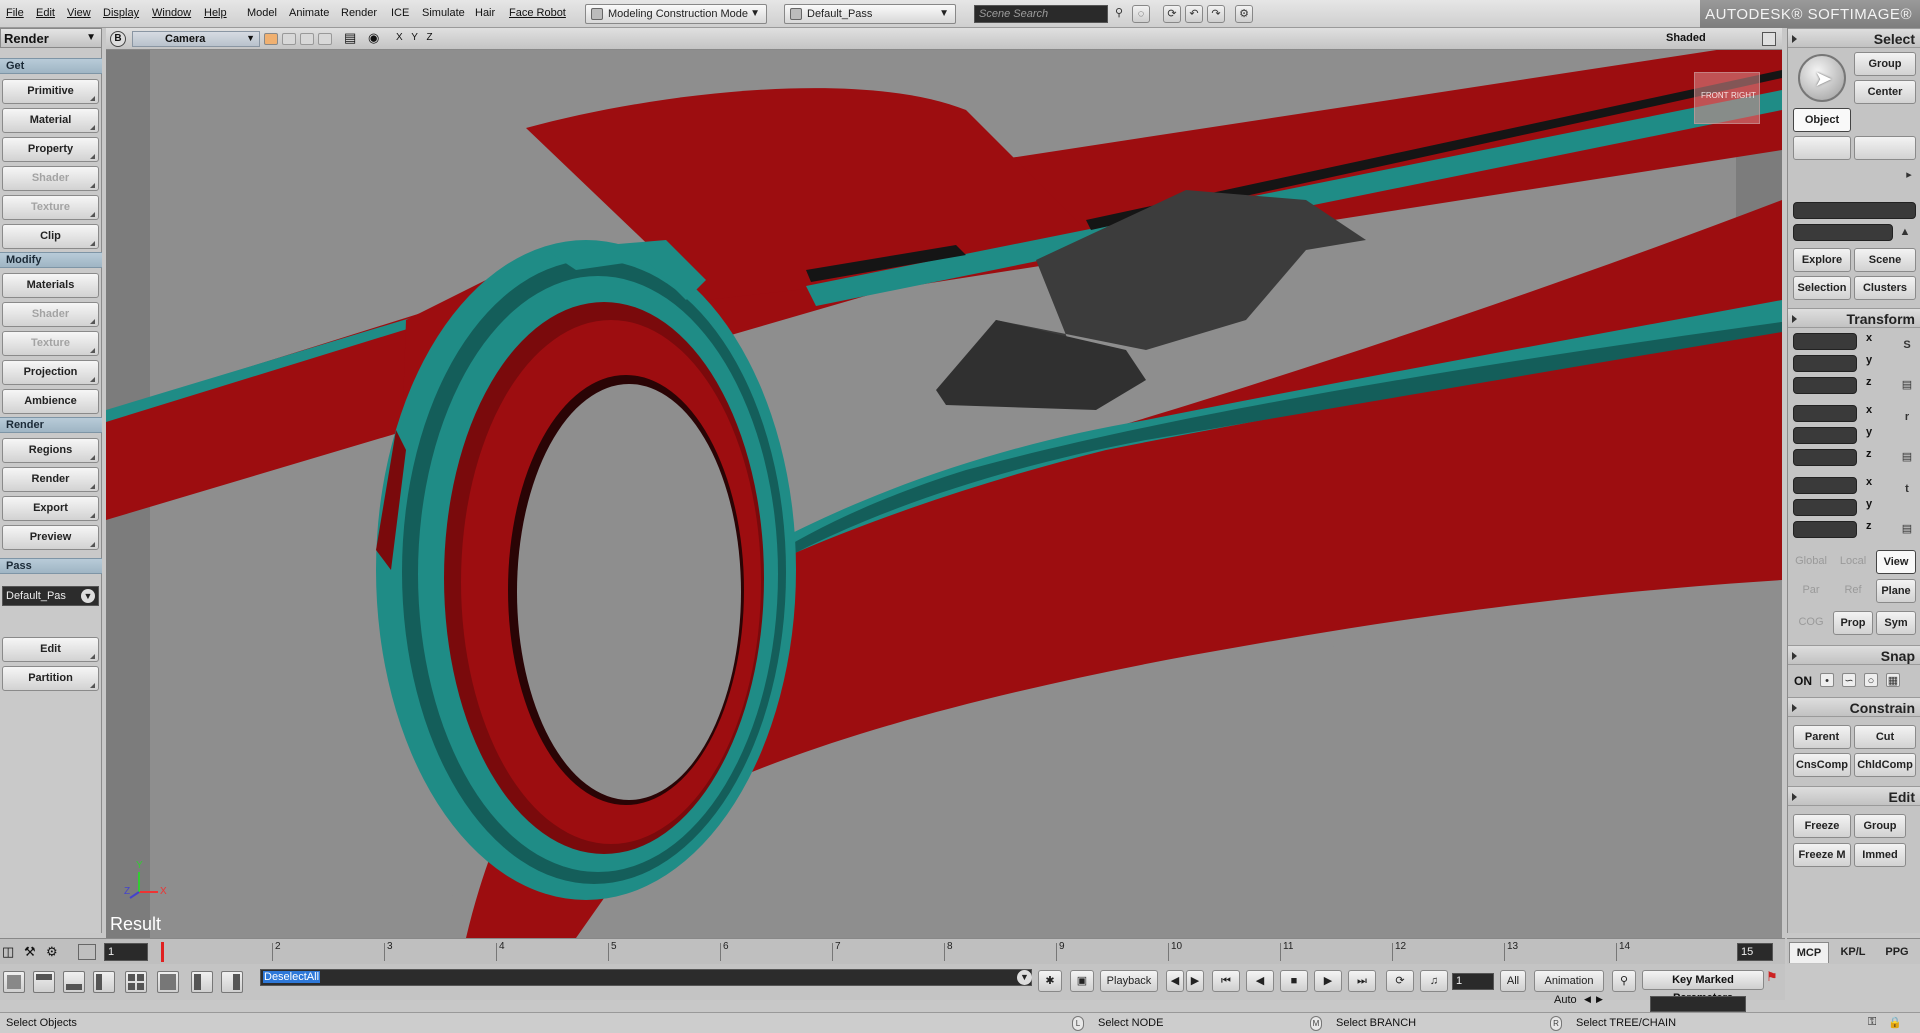 Image resolution: width=1920 pixels, height=1033 pixels. Describe the element at coordinates (1565, 1000) in the screenshot. I see `auto-key-toggle: Auto` at that location.